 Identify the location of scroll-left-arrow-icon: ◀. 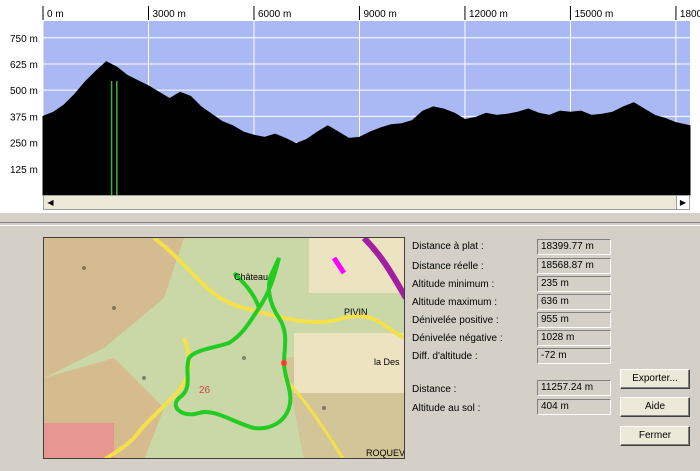
(50, 202).